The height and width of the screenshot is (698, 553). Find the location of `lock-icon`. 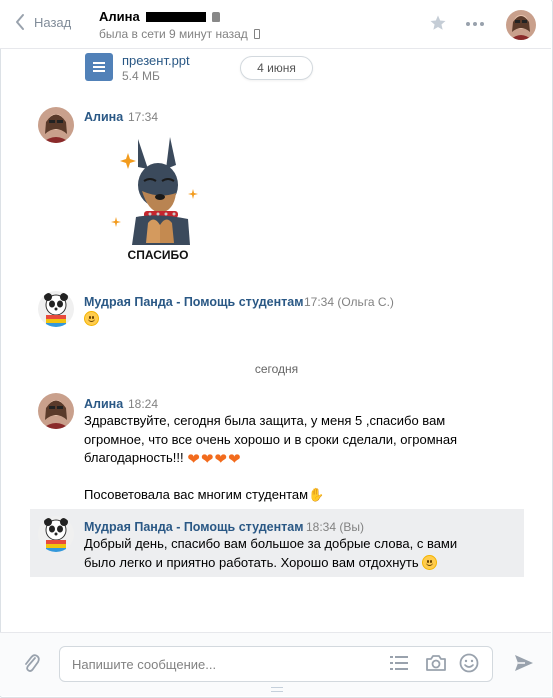

lock-icon is located at coordinates (215, 16).